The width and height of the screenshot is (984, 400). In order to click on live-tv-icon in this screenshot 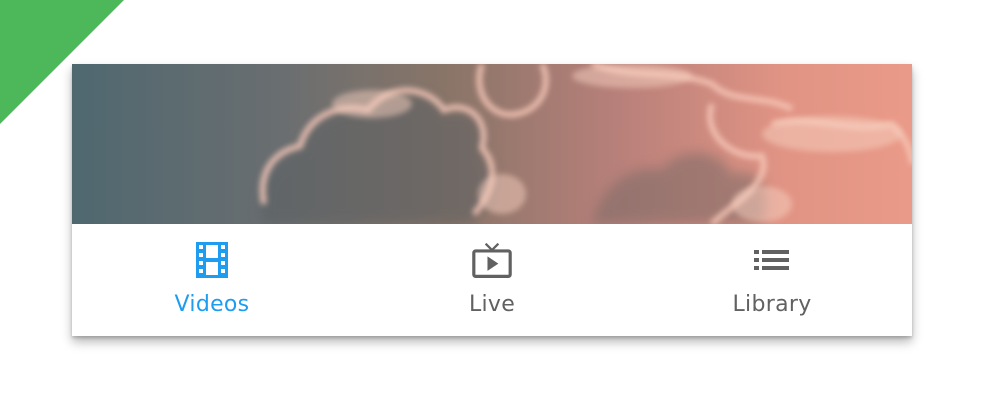, I will do `click(492, 260)`.